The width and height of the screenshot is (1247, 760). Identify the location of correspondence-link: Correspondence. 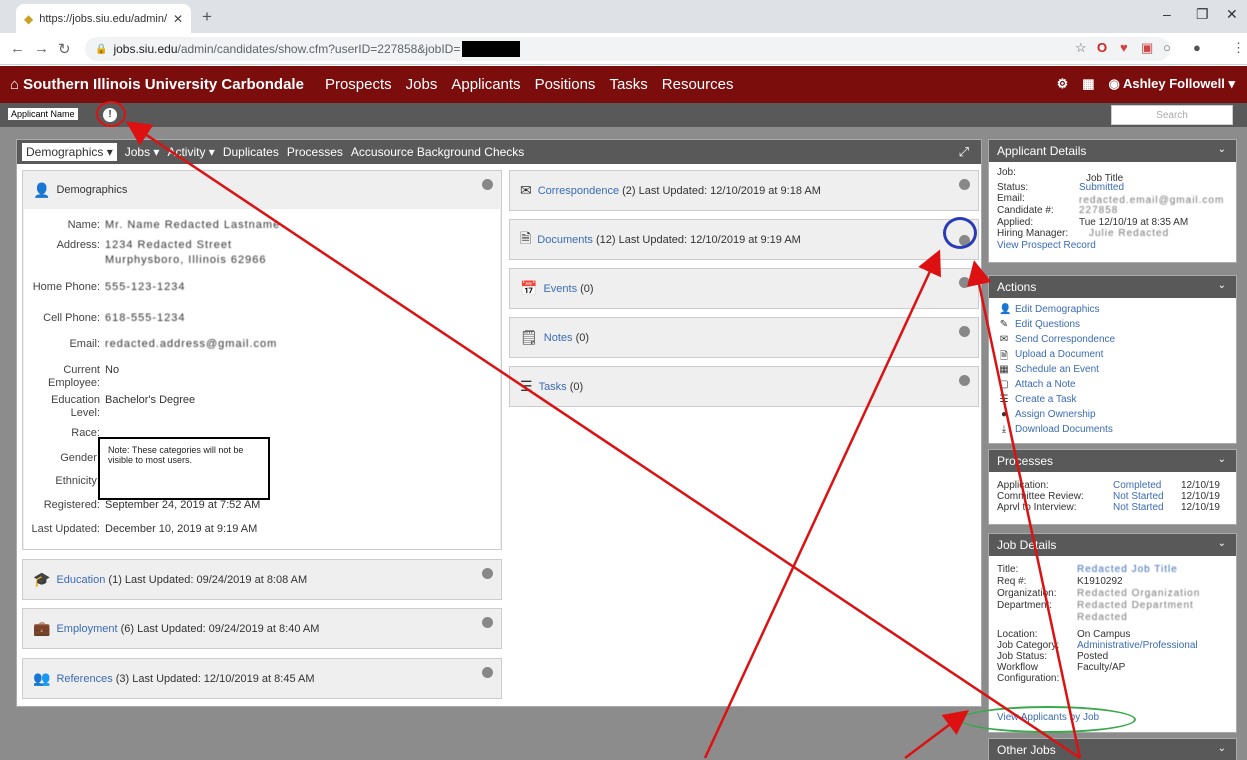
(578, 191).